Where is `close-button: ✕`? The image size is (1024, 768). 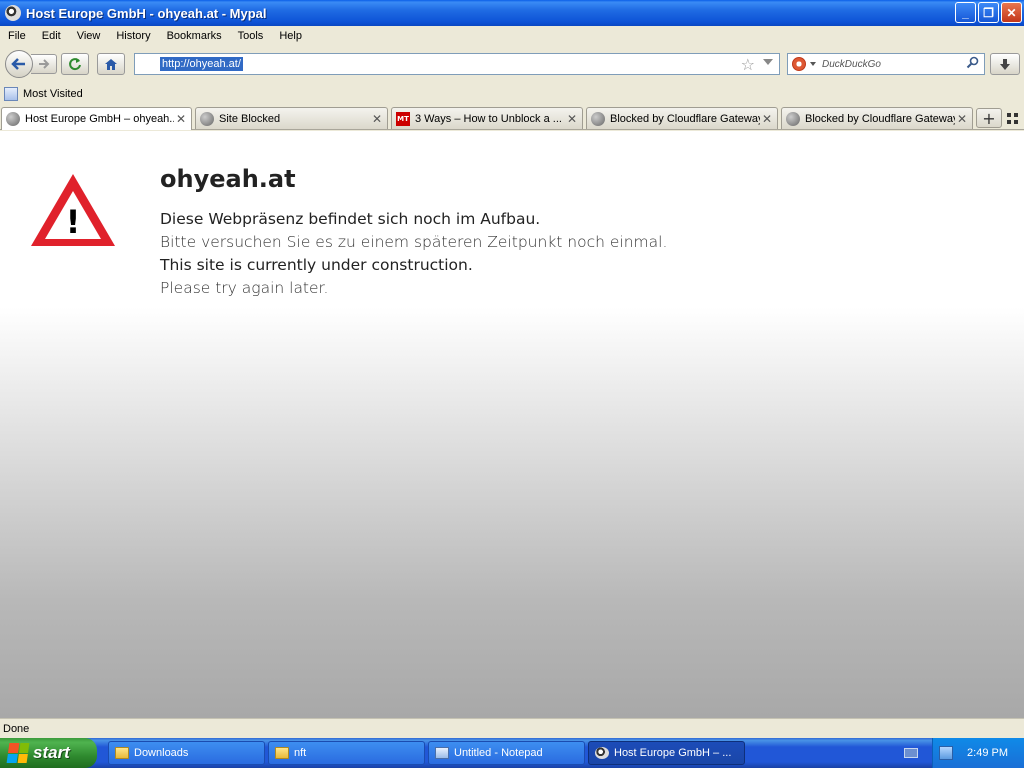 close-button: ✕ is located at coordinates (1011, 12).